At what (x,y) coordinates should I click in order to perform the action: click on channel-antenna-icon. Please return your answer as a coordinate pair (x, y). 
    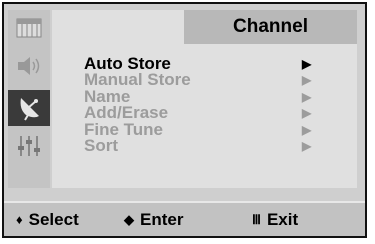
    Looking at the image, I should click on (29, 109).